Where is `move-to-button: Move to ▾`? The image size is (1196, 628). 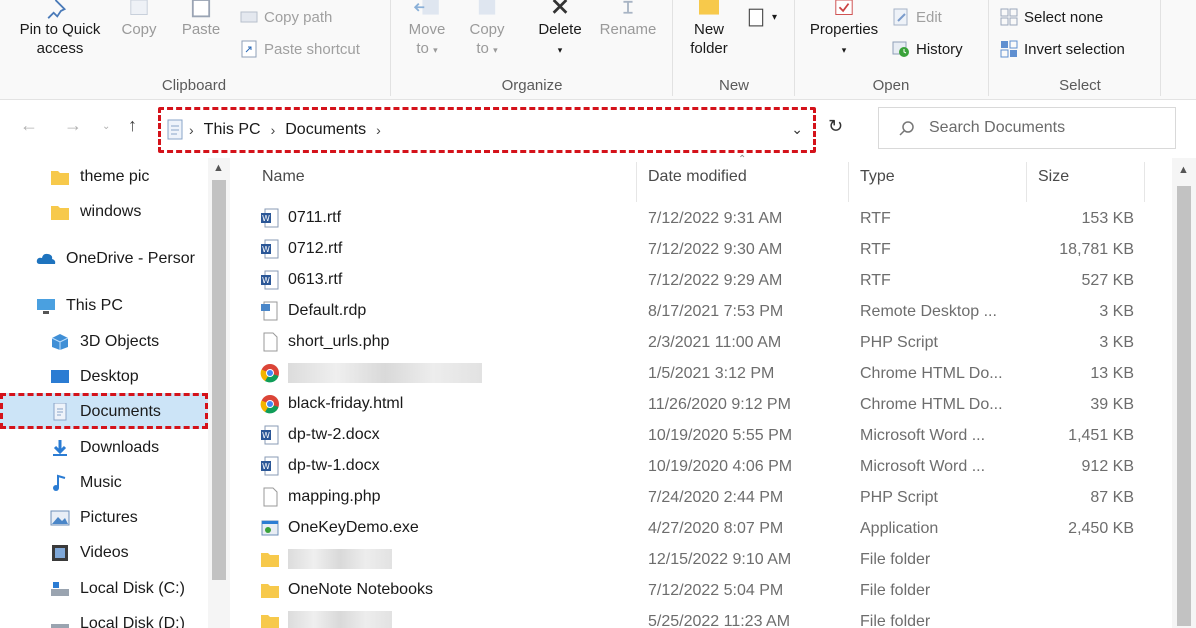
move-to-button: Move to ▾ is located at coordinates (427, 30).